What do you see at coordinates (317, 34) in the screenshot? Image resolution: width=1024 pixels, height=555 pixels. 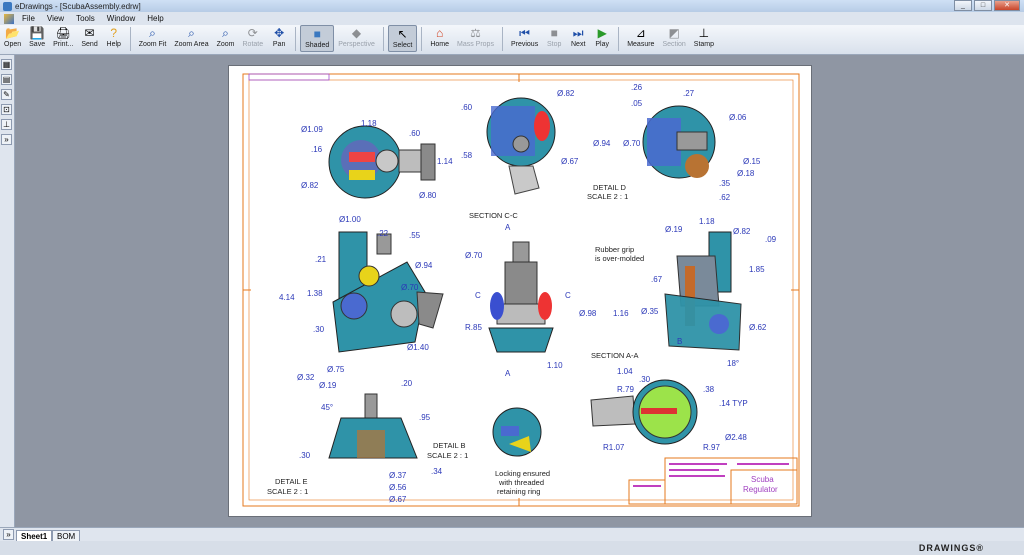 I see `shaded-icon: ■` at bounding box center [317, 34].